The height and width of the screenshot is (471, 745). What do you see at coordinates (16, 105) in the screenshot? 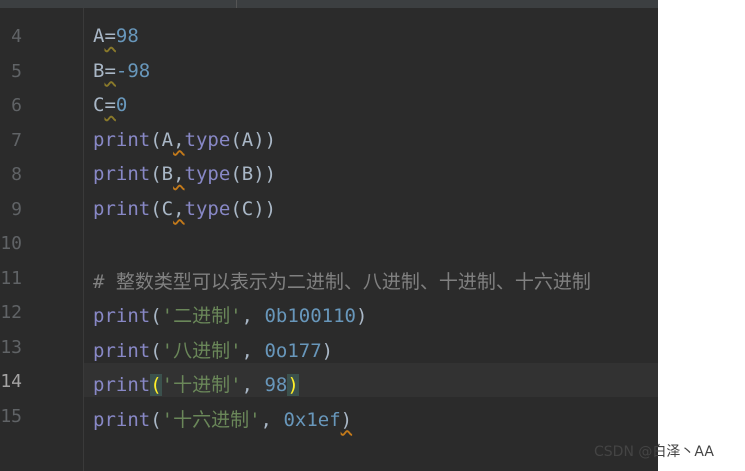
I see `line-number: 6` at bounding box center [16, 105].